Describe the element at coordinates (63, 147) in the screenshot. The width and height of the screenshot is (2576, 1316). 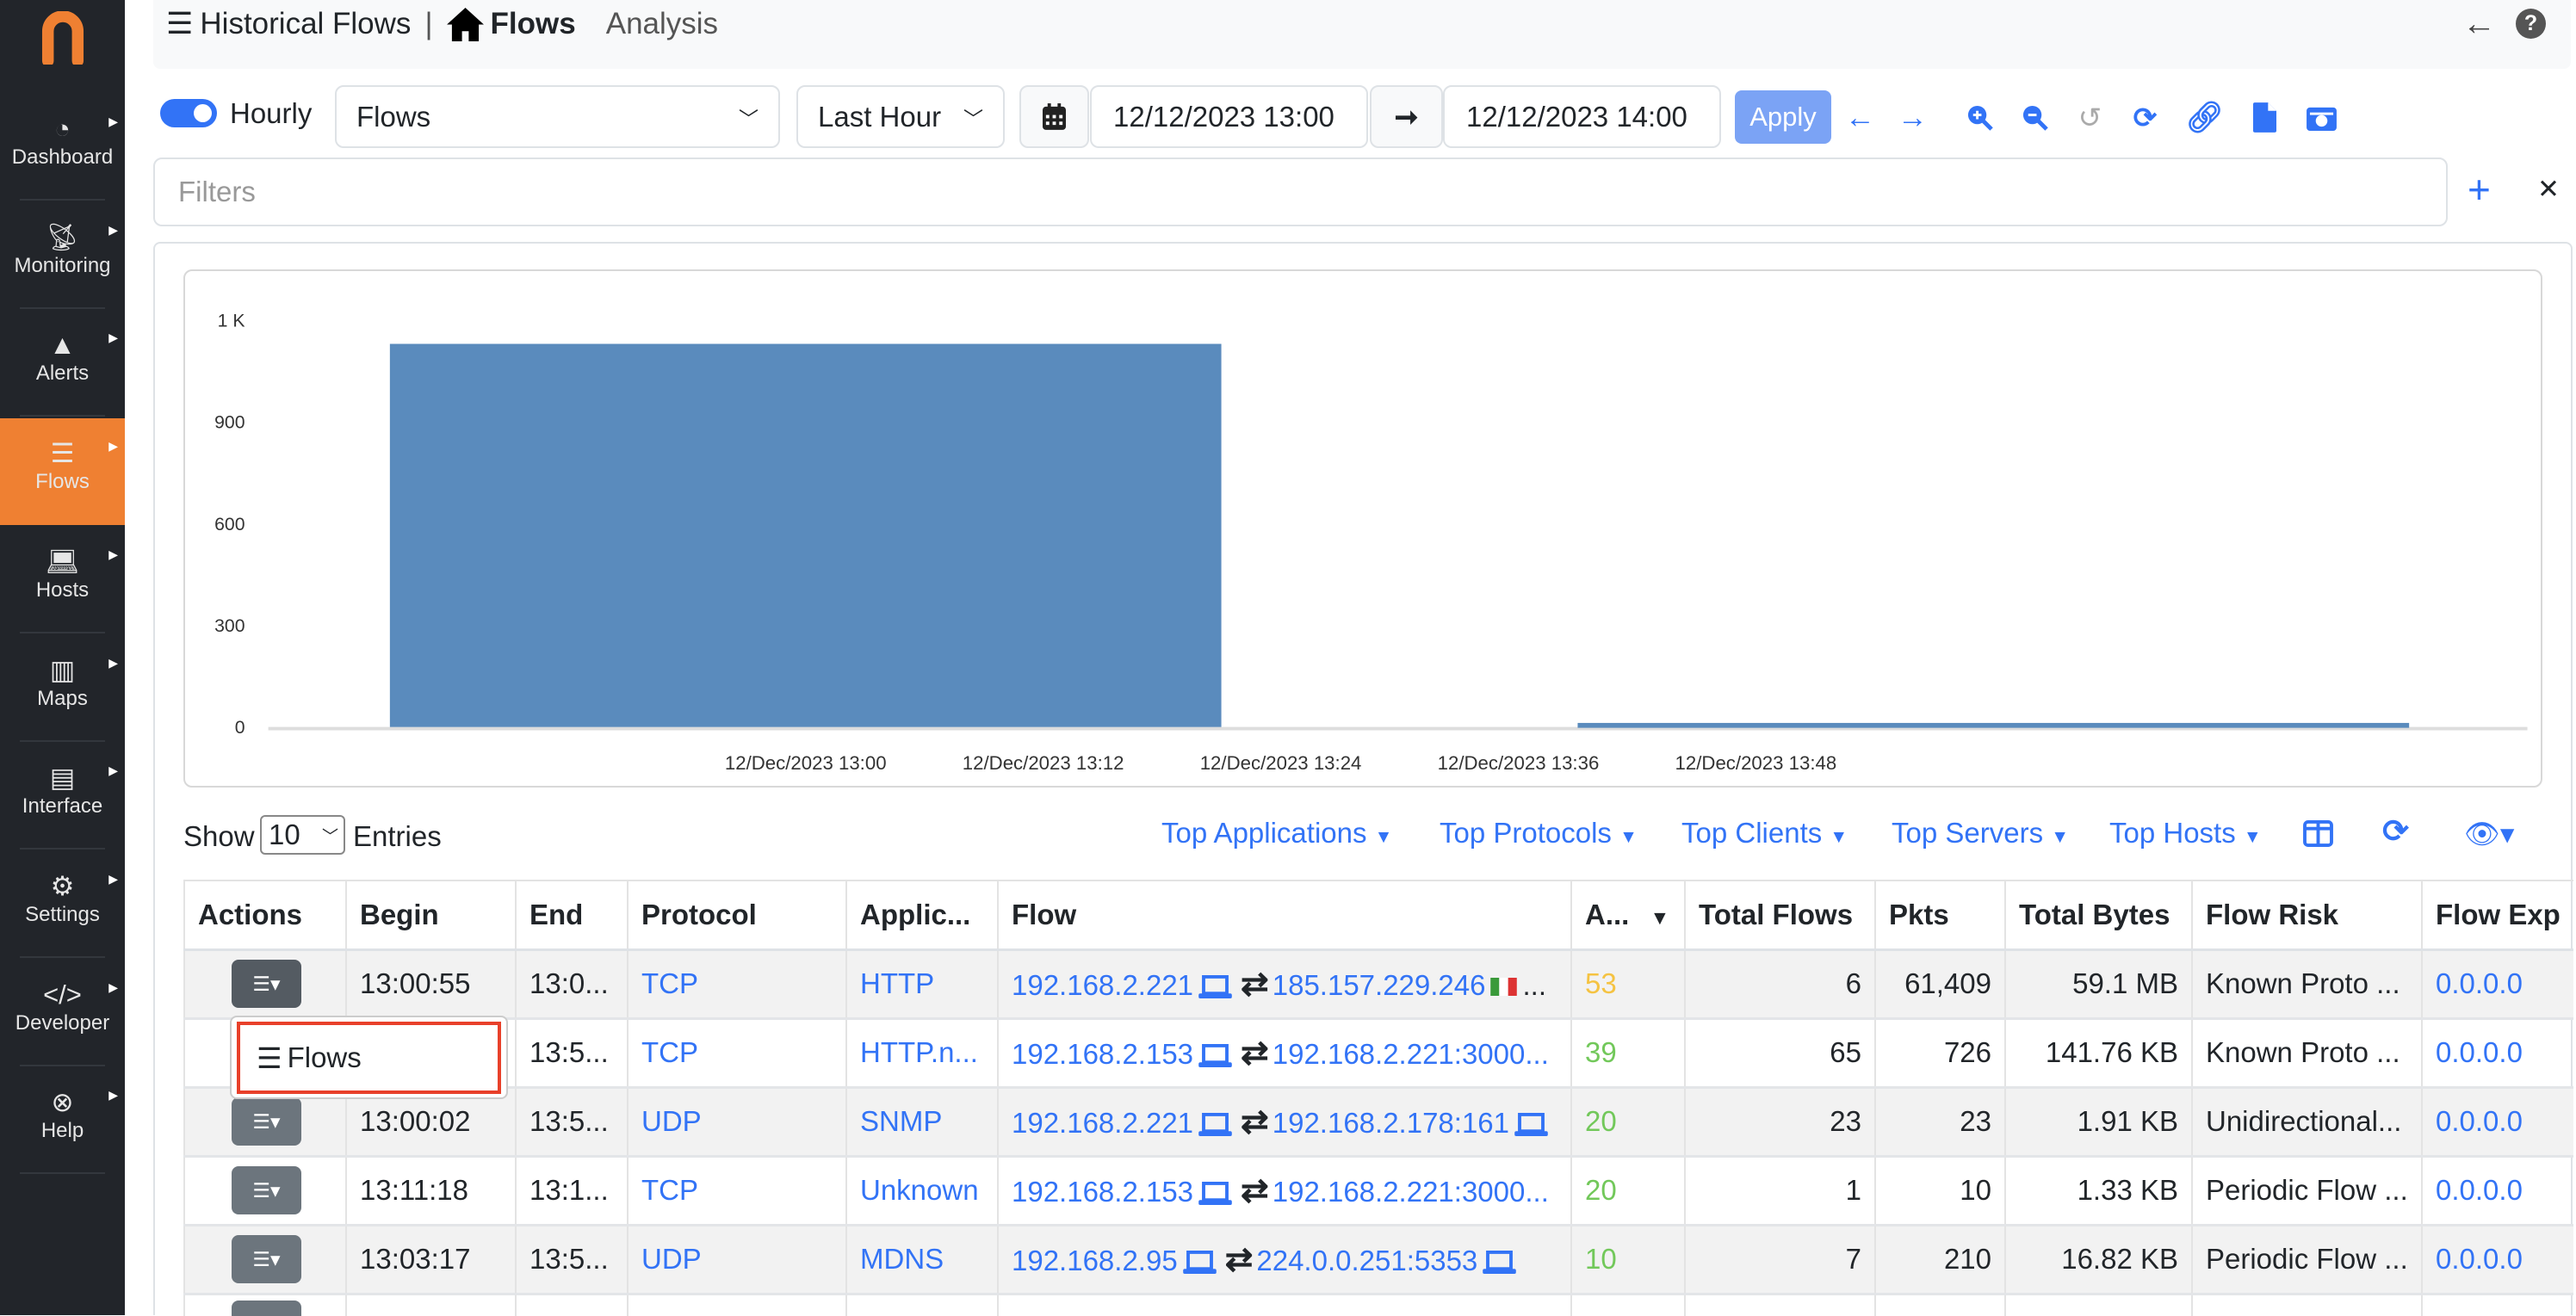
I see `sidebar-item-dashboard: ◔ Dashboard ▶` at that location.